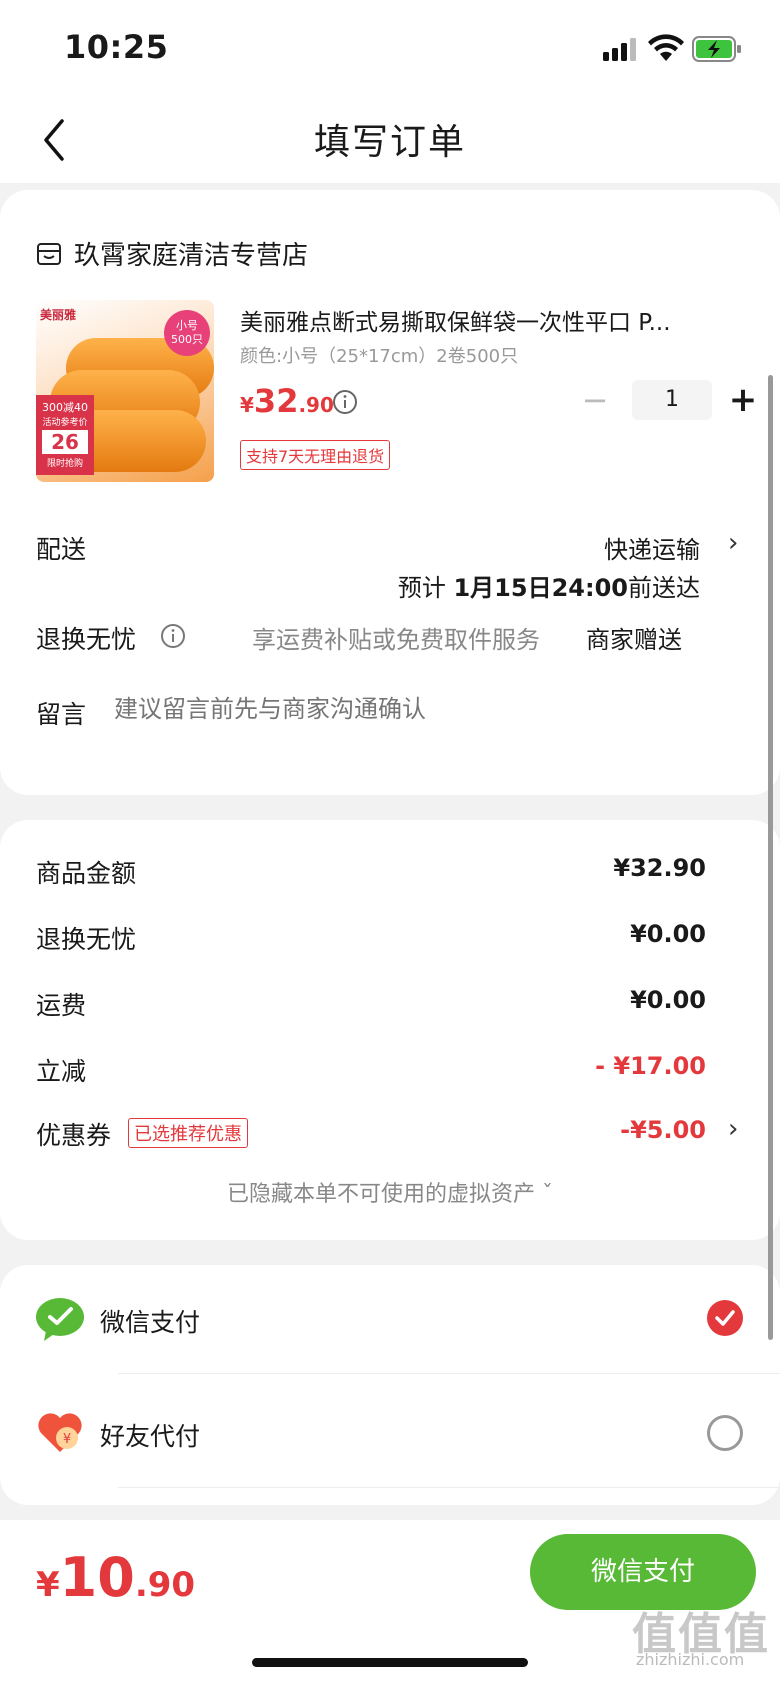 This screenshot has height=1688, width=780. I want to click on product-spec: 颜色:小号（25*17cm）2卷500只, so click(379, 356).